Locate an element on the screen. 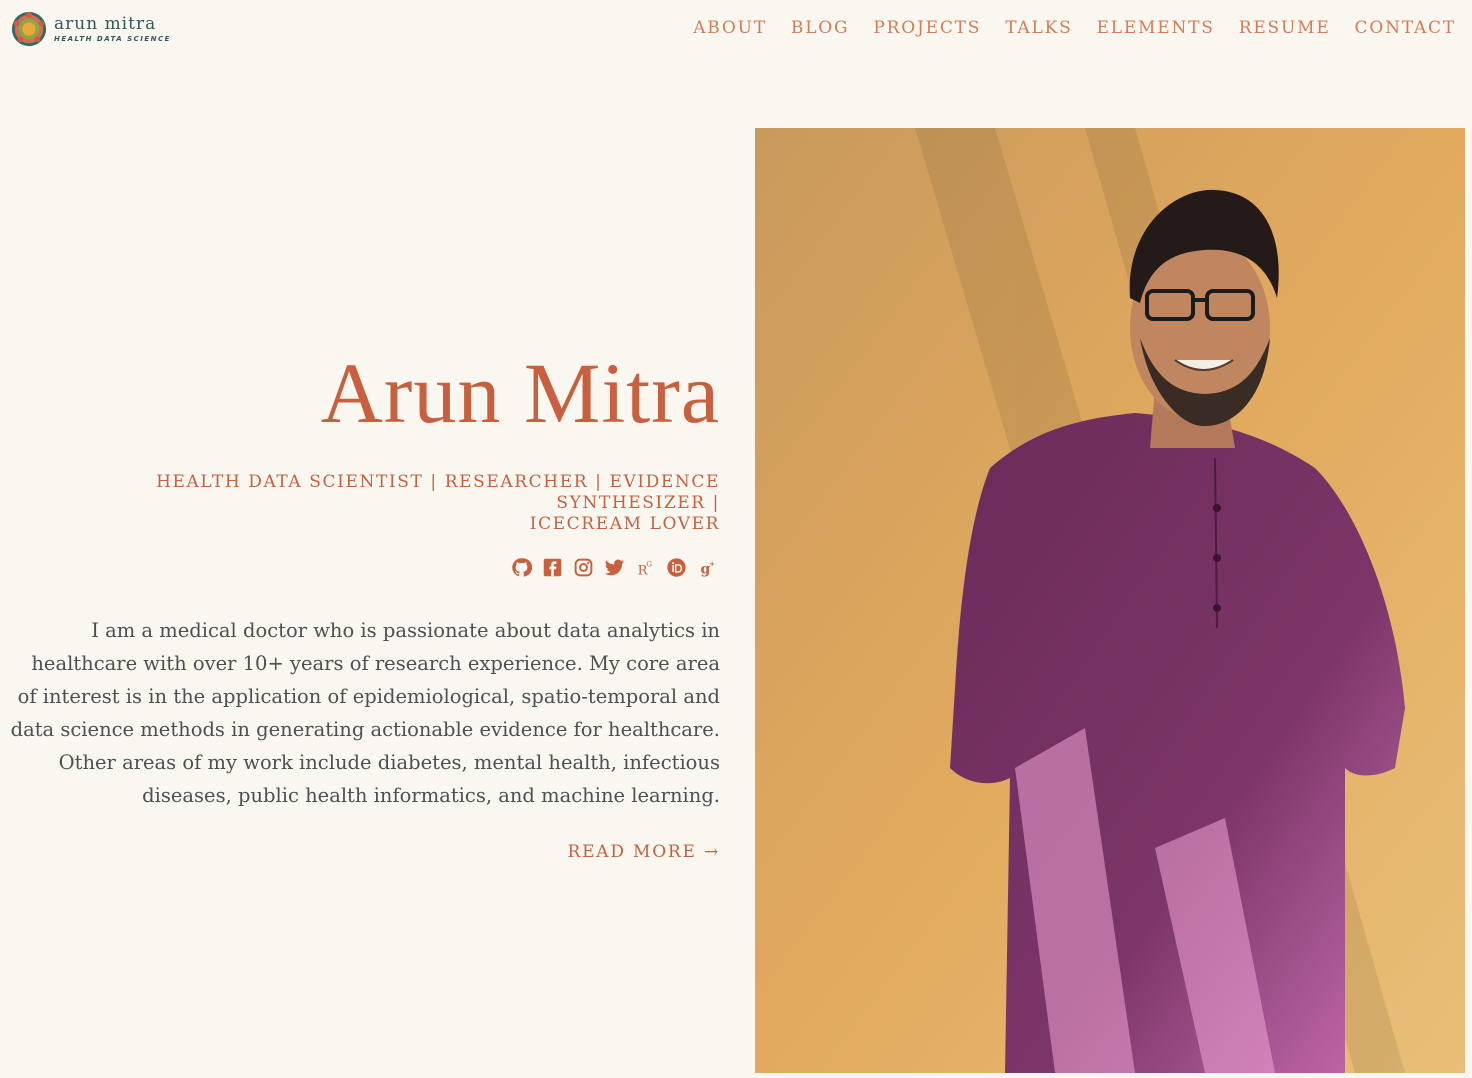 This screenshot has width=1472, height=1078. google-scholar-icon: g + is located at coordinates (707, 567).